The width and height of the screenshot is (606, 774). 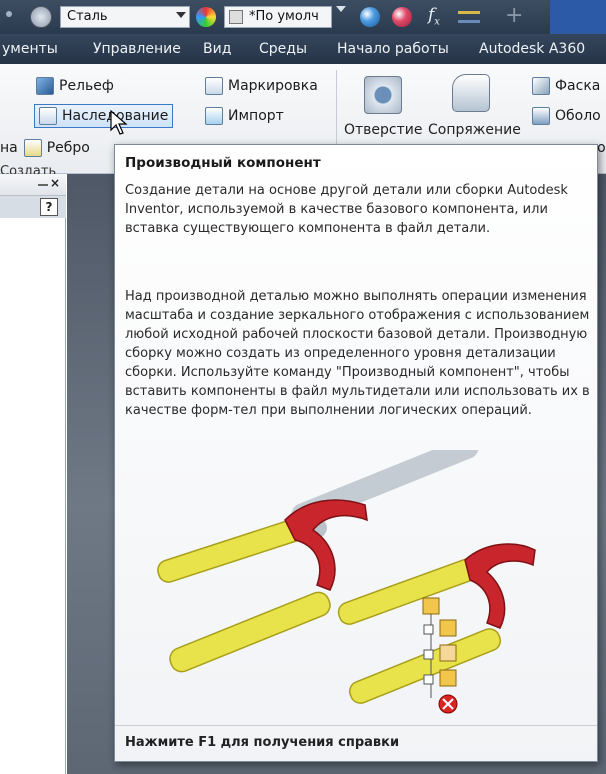 I want to click on import-icon, so click(x=214, y=116).